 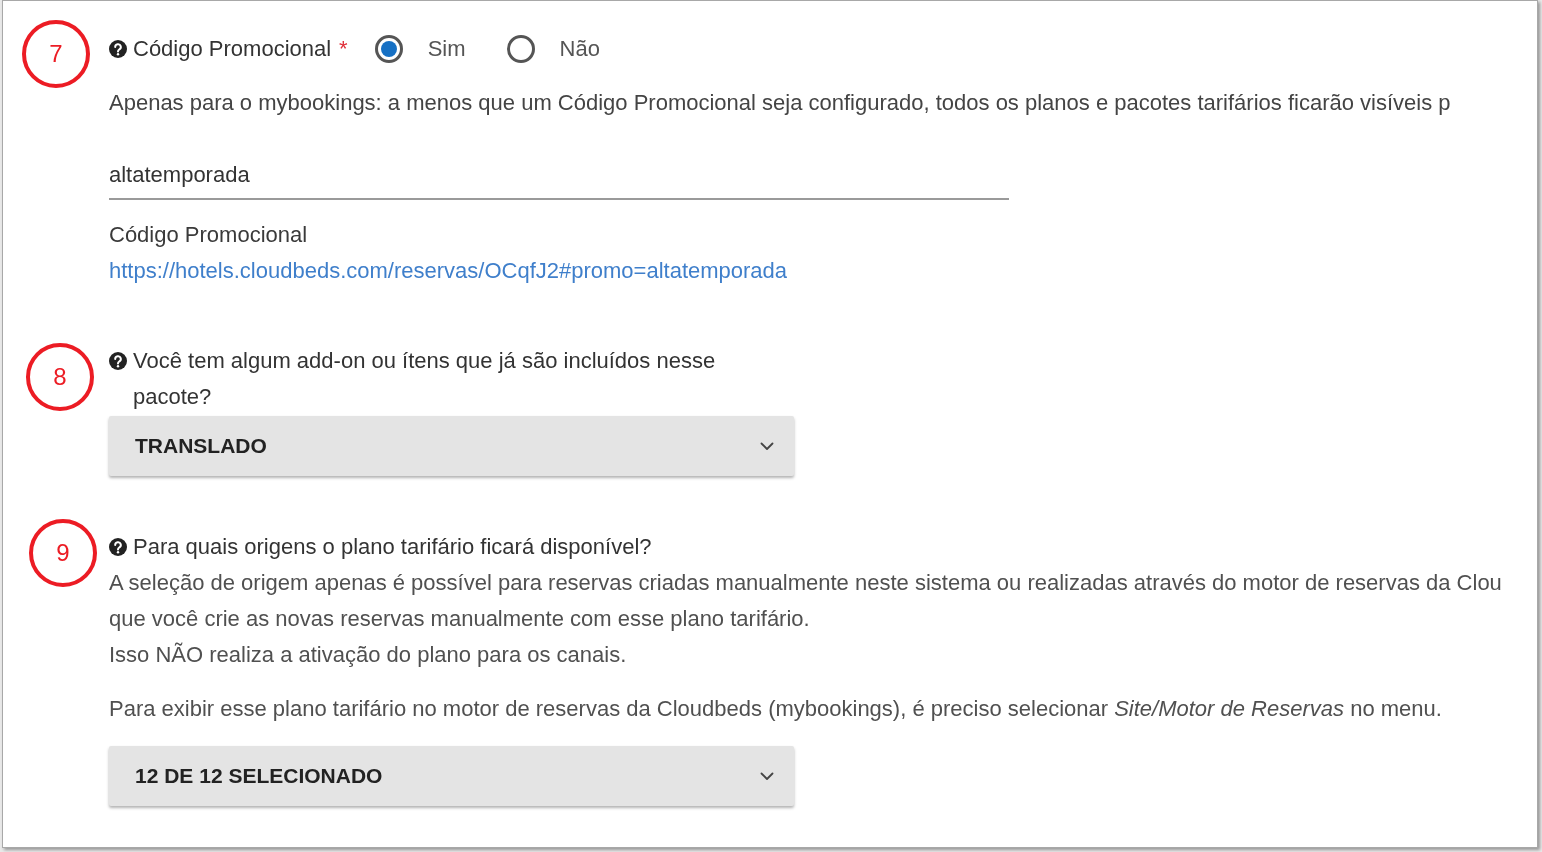 I want to click on description-line: que você crie as novas reservas manualmente com esse plano tarifário., so click(x=460, y=619).